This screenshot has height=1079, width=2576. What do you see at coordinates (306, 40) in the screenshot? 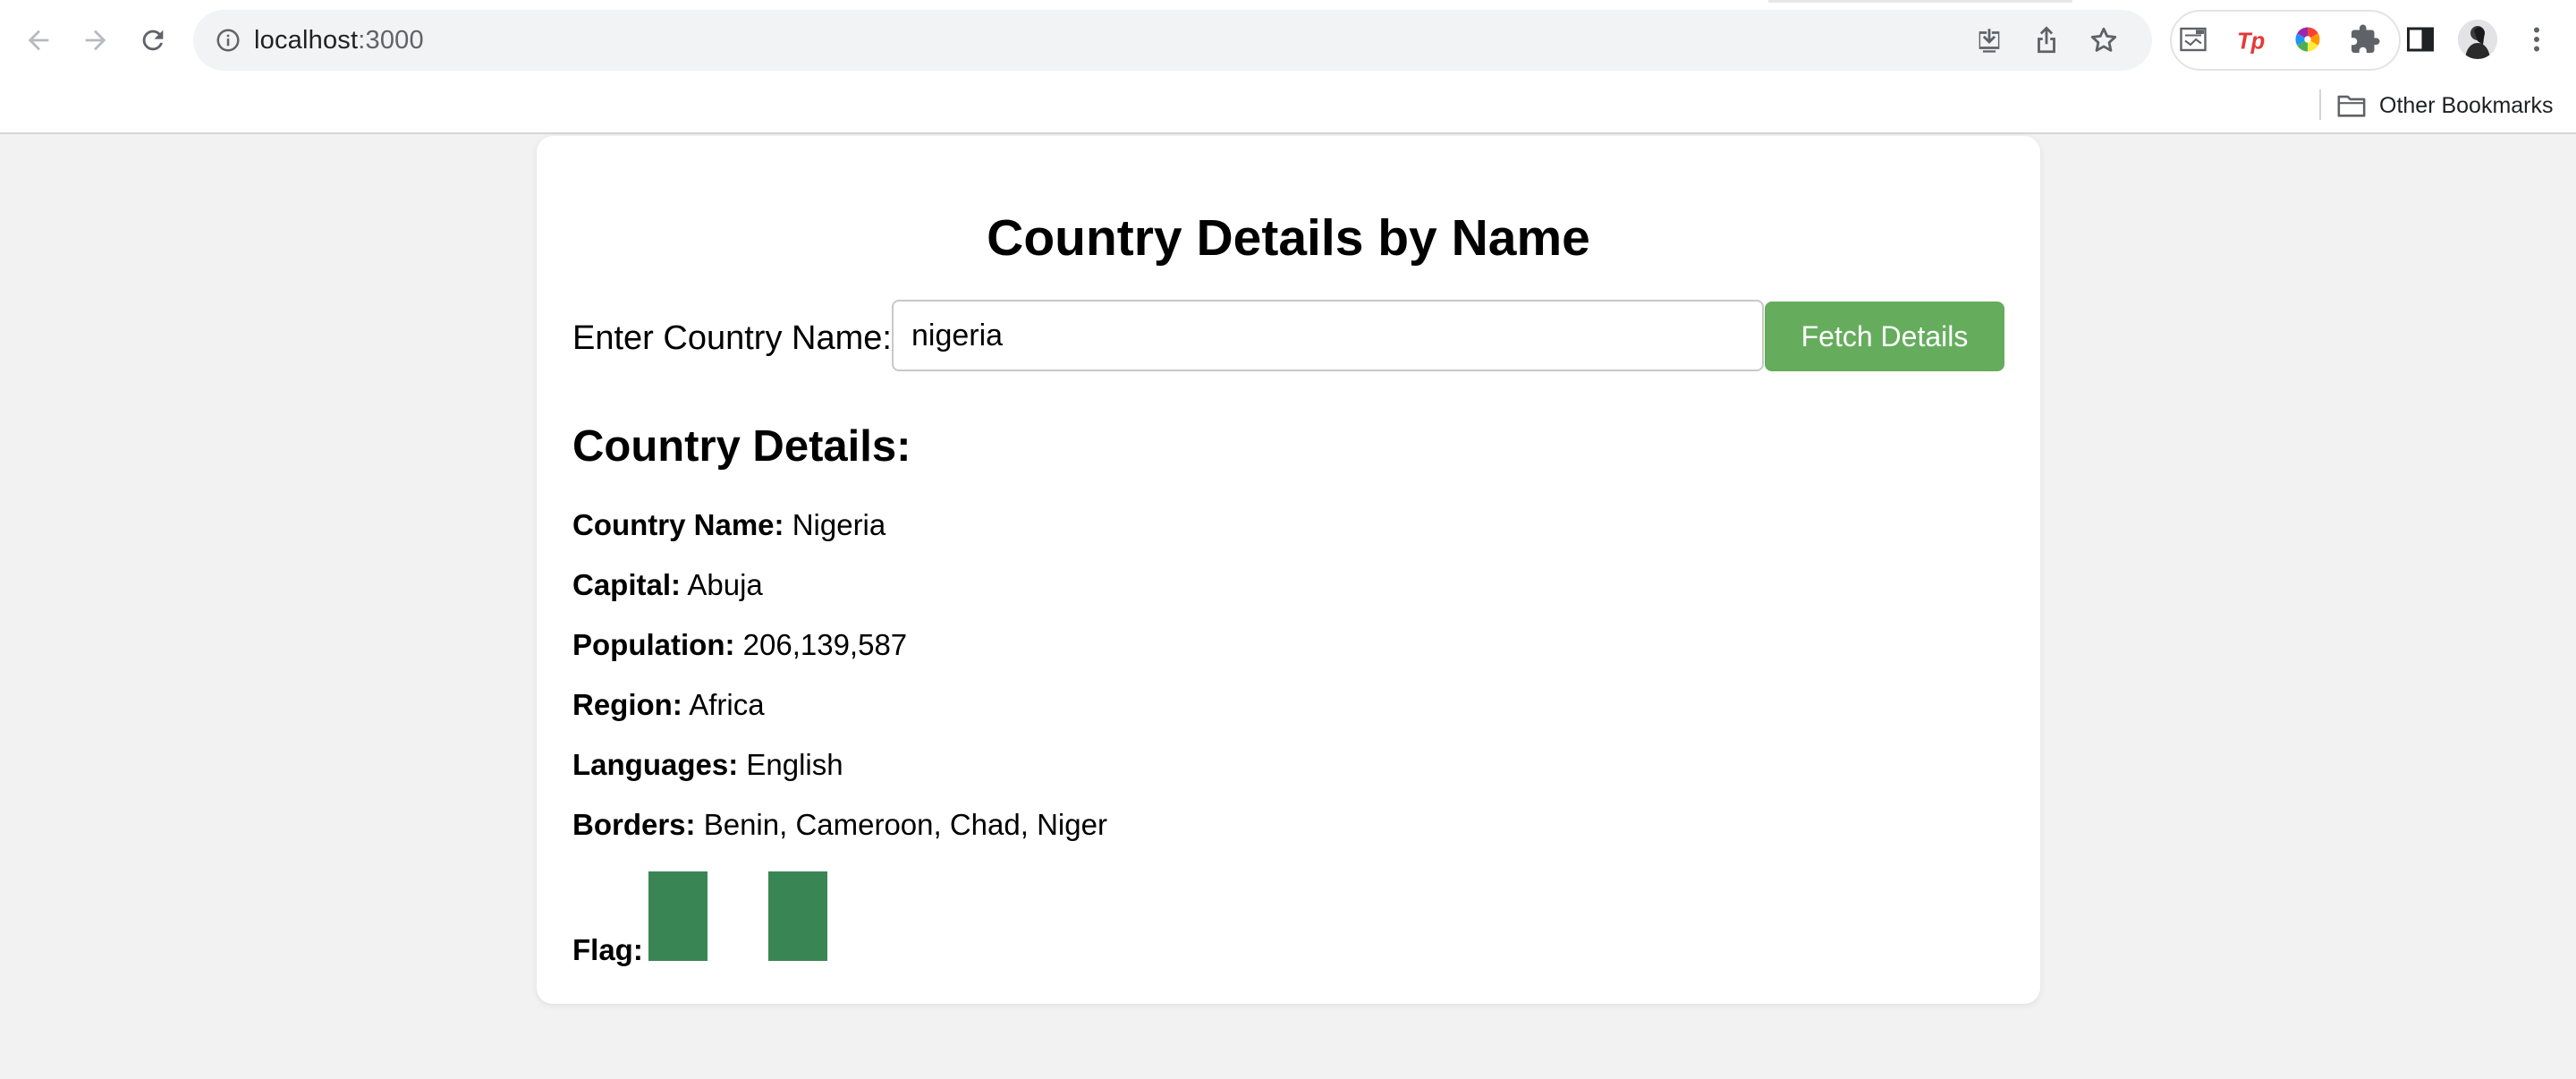
I see `url-host: localhost` at bounding box center [306, 40].